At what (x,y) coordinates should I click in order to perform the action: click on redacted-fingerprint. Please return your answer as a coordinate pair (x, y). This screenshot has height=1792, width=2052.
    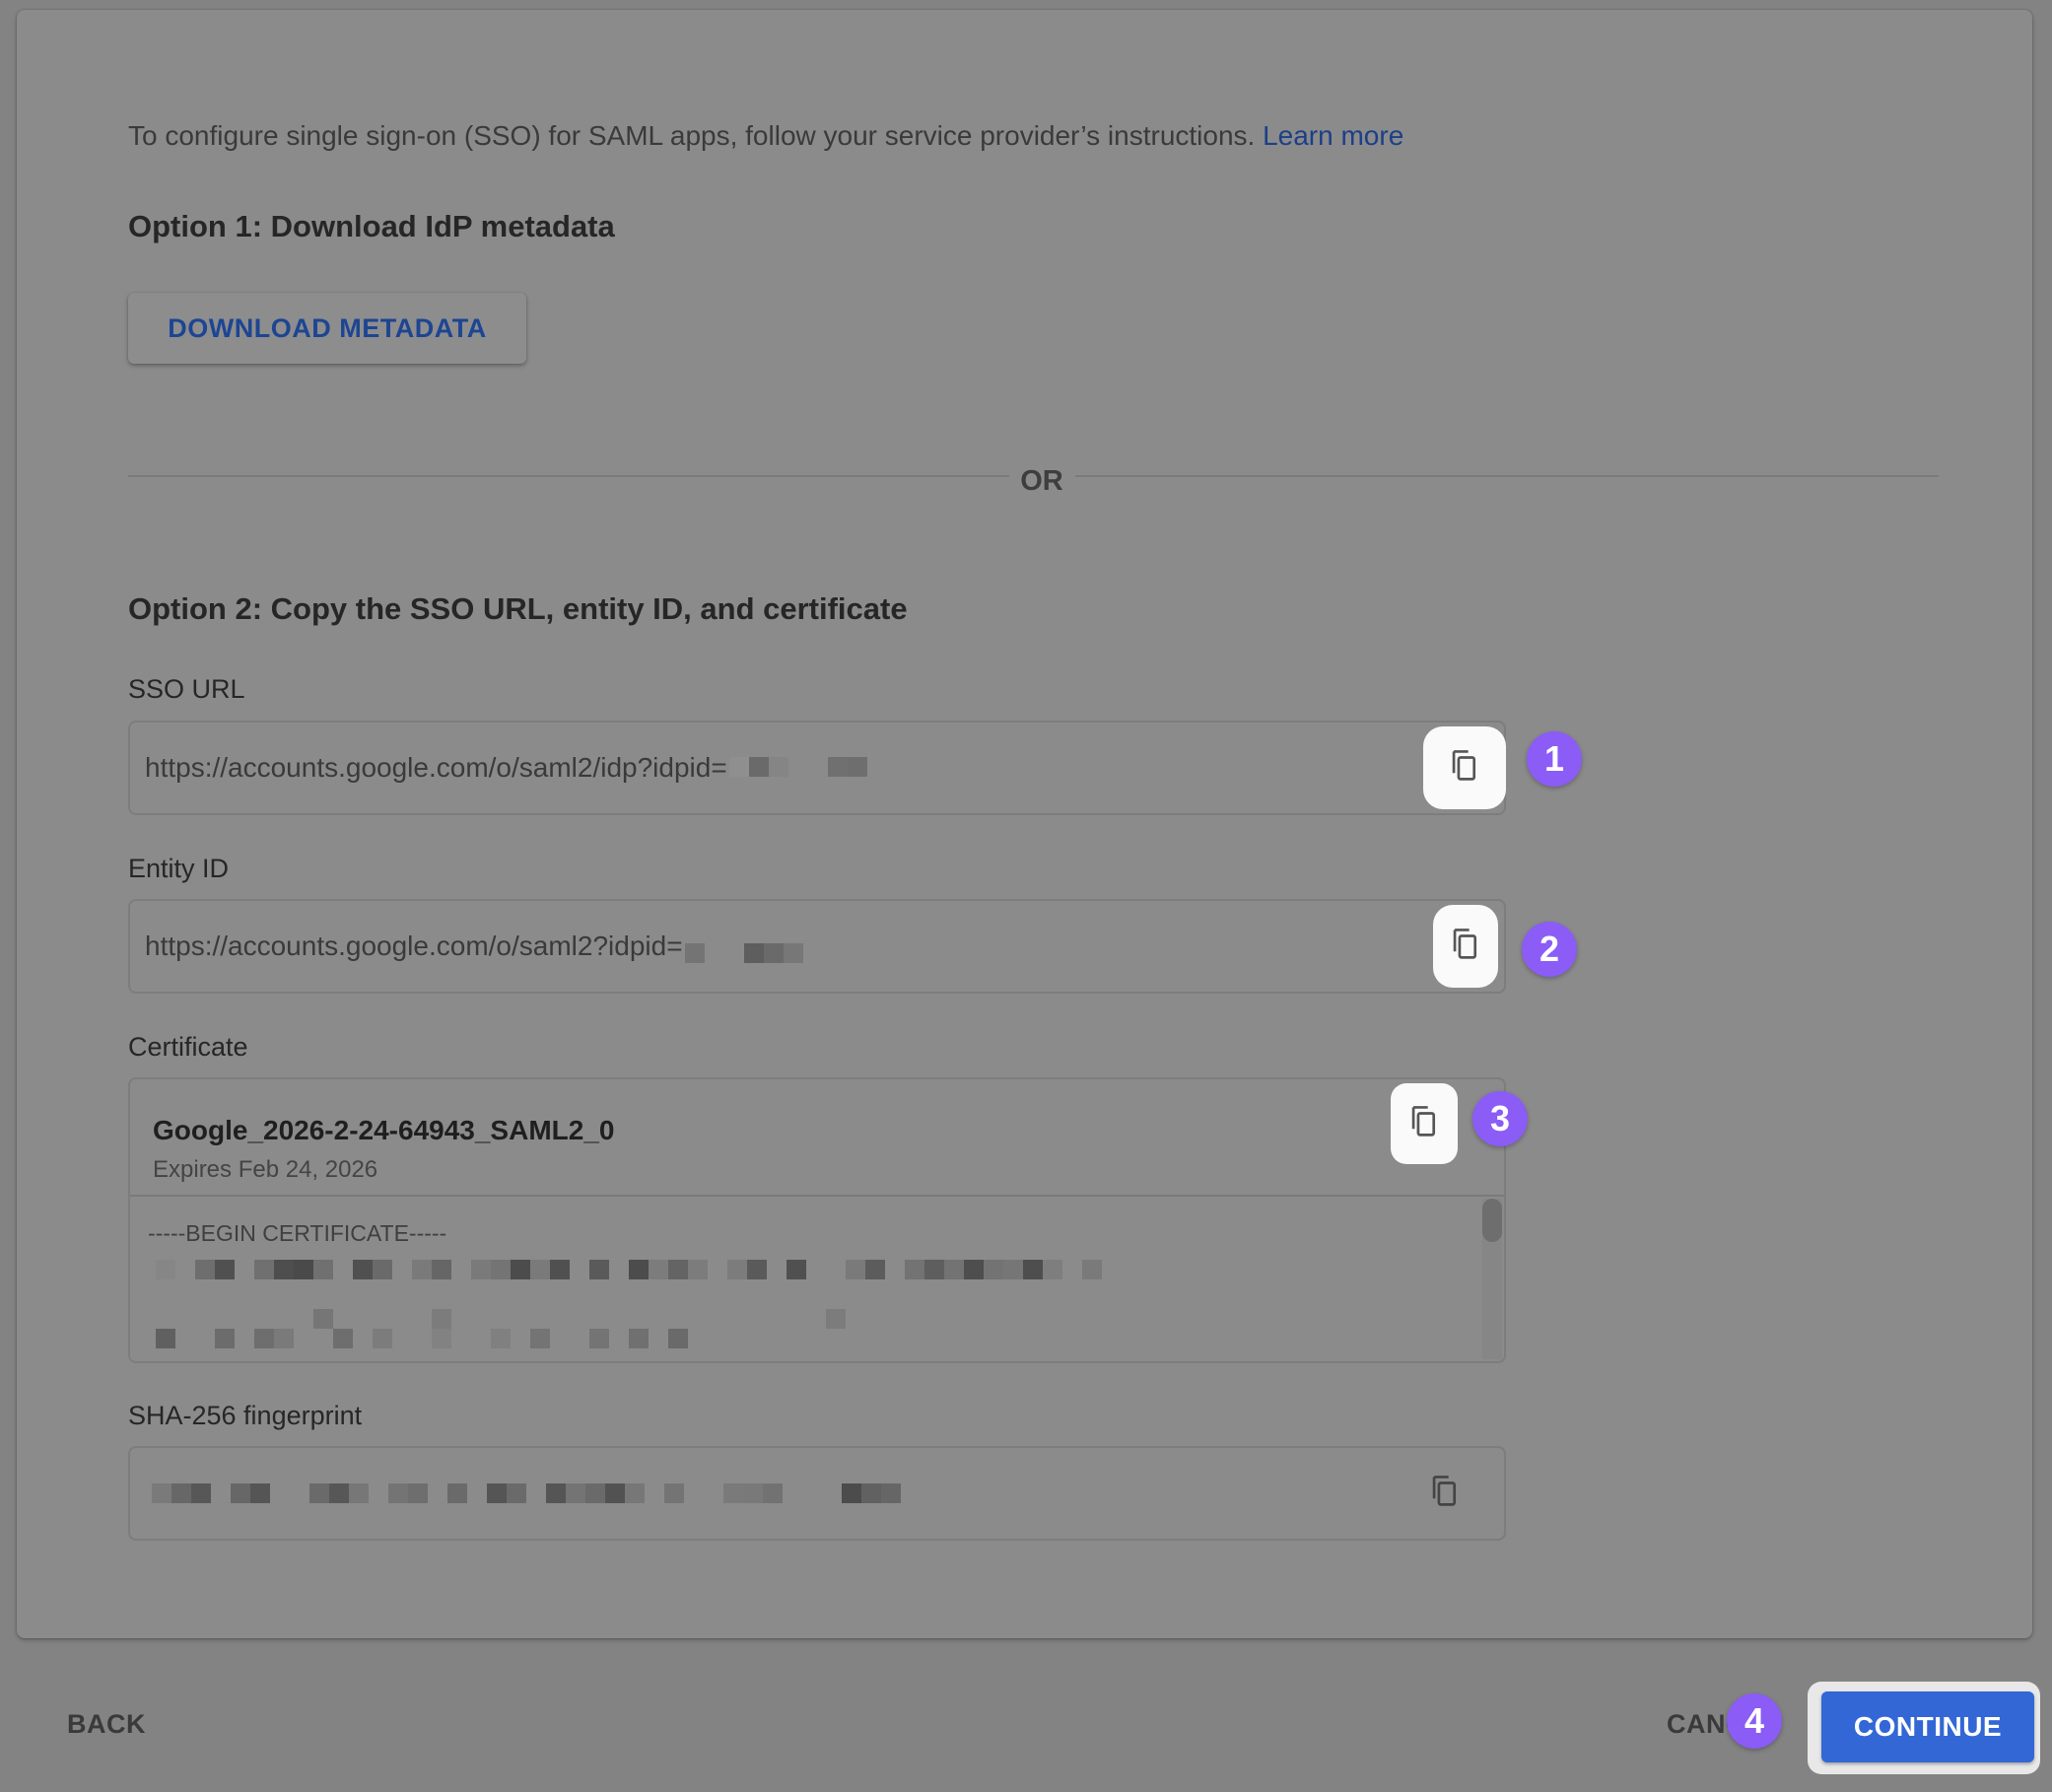
    Looking at the image, I should click on (526, 1493).